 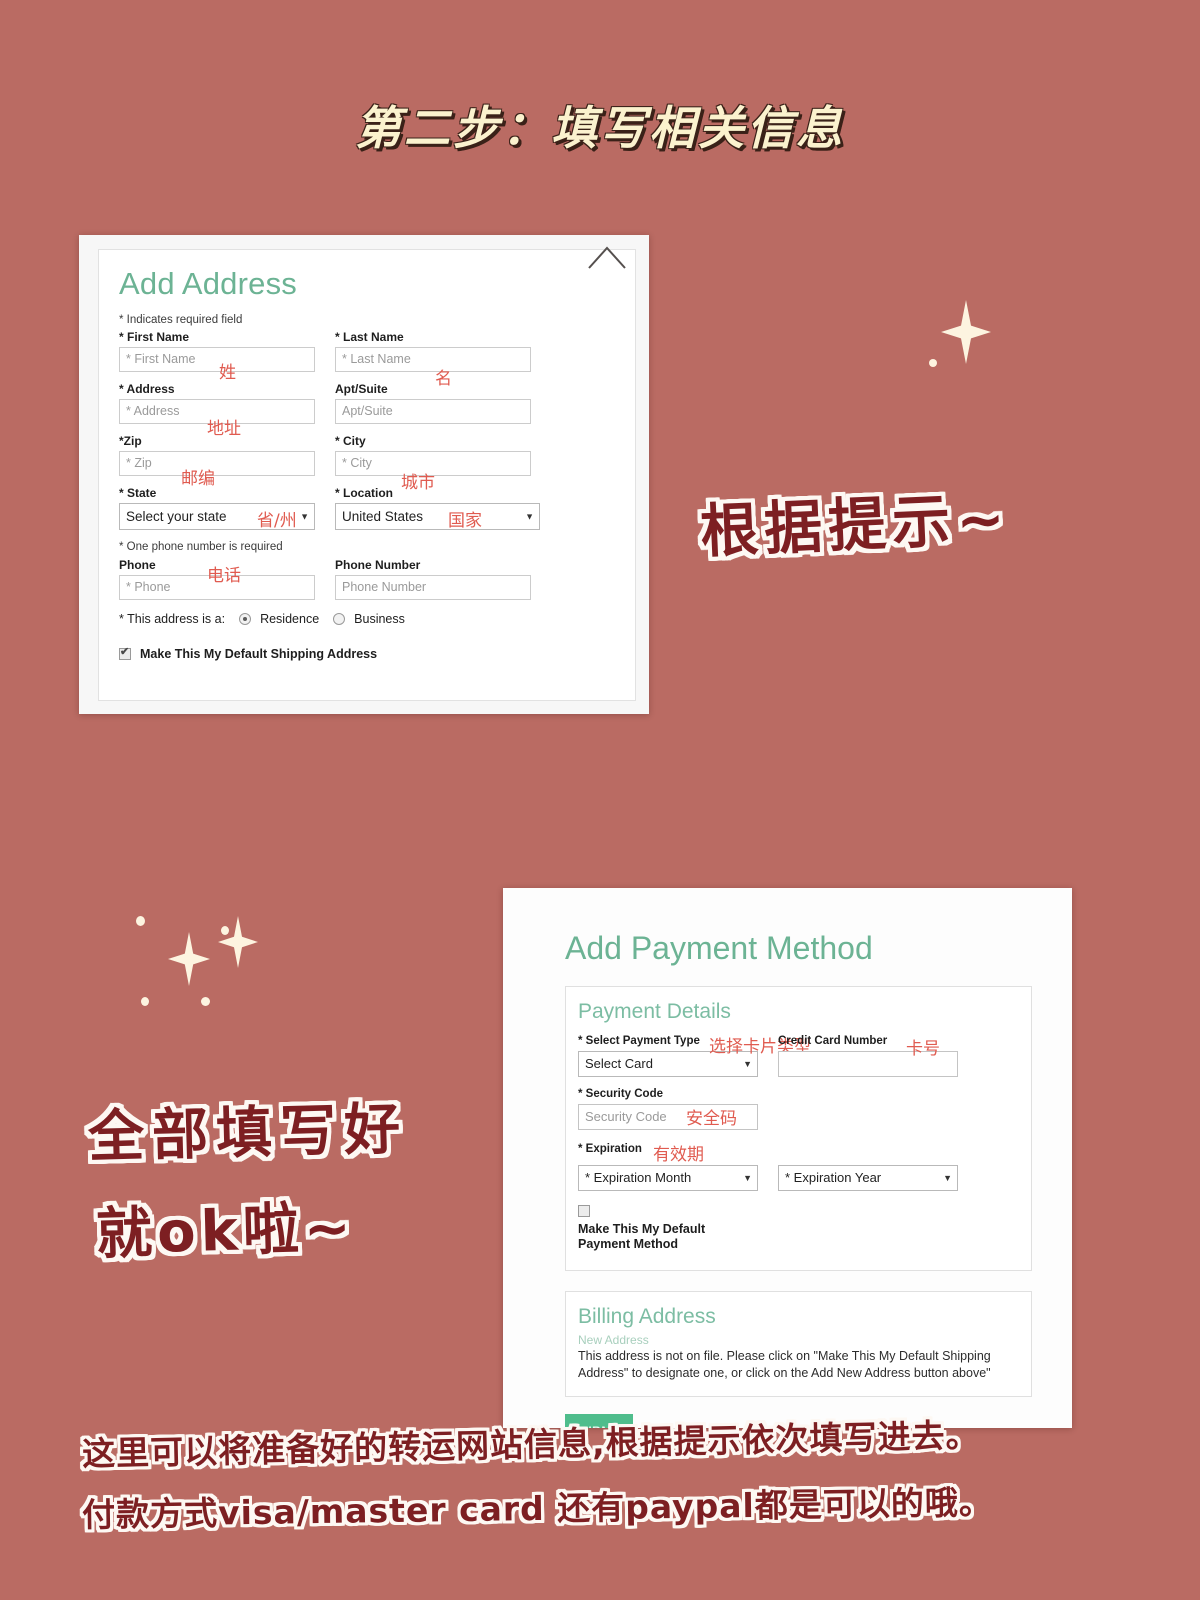 I want to click on handwritten-bottom-line-1: 这里可以将准备好的转运网站信息,根据提示依次填写进去。, so click(x=530, y=1444).